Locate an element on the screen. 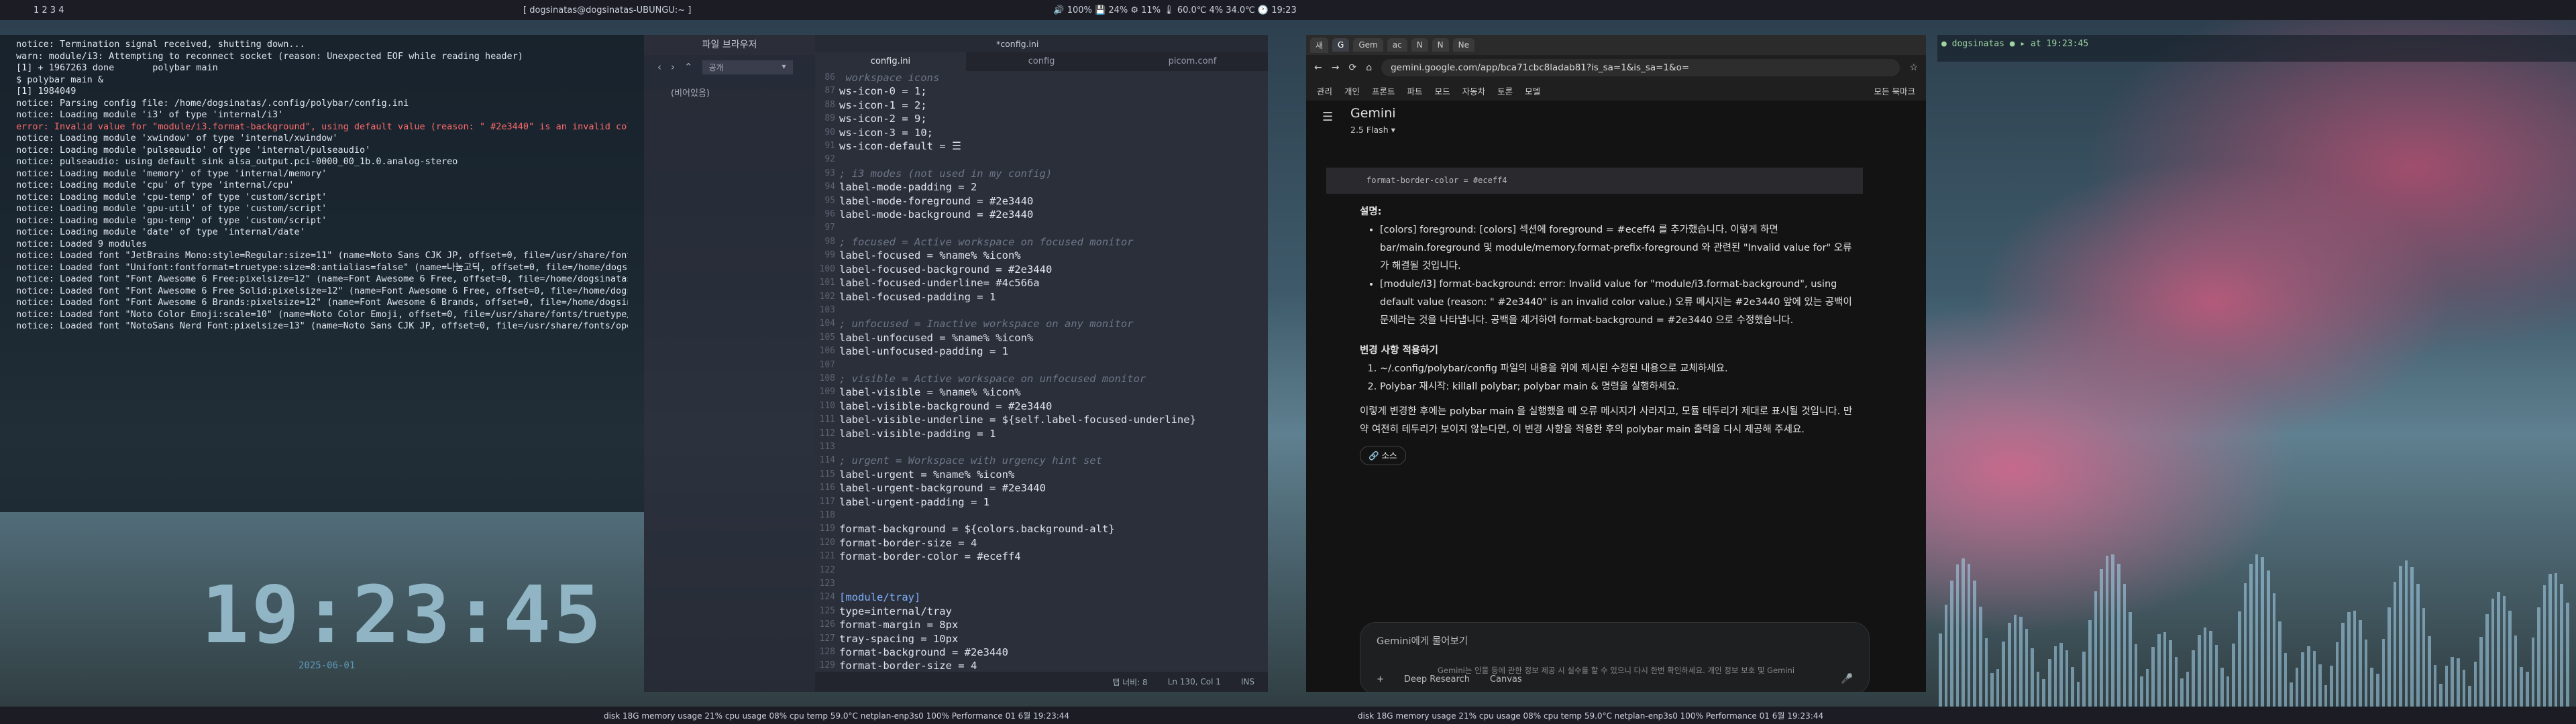 This screenshot has width=2576, height=724. back-icon: ‹ is located at coordinates (659, 67).